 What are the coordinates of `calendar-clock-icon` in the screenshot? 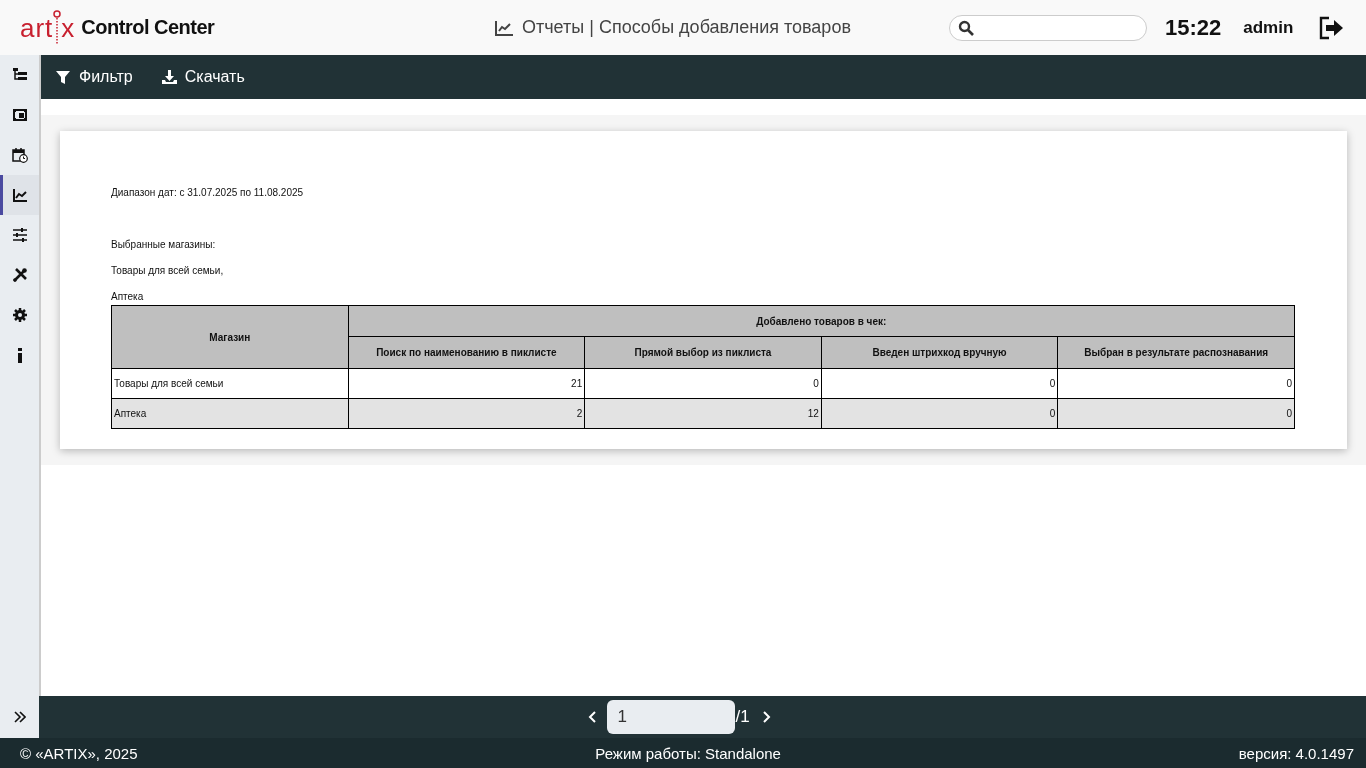 It's located at (19, 155).